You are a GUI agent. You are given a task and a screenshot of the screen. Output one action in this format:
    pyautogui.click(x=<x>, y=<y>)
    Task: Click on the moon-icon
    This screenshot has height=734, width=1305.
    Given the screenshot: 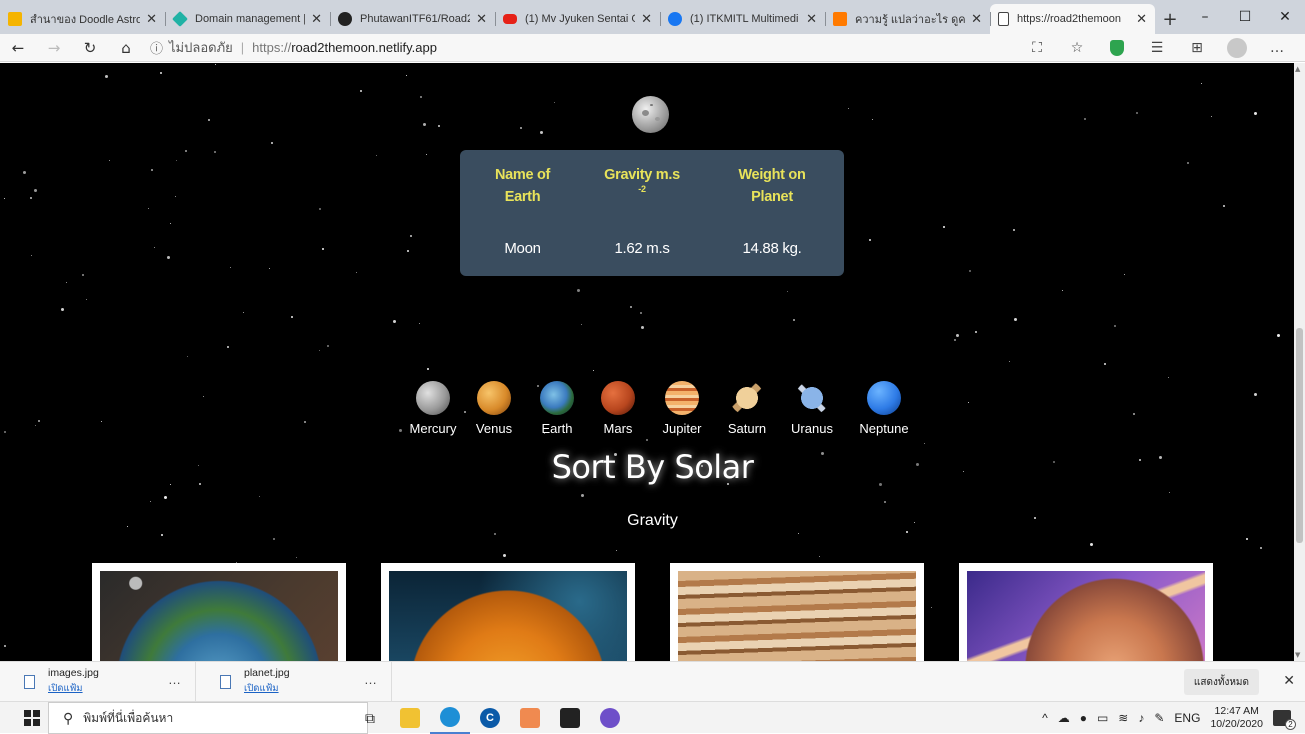 What is the action you would take?
    pyautogui.click(x=650, y=114)
    